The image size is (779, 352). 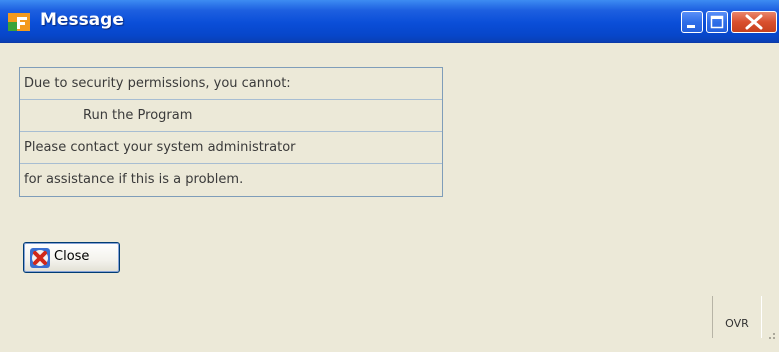 What do you see at coordinates (40, 258) in the screenshot?
I see `red-x-icon` at bounding box center [40, 258].